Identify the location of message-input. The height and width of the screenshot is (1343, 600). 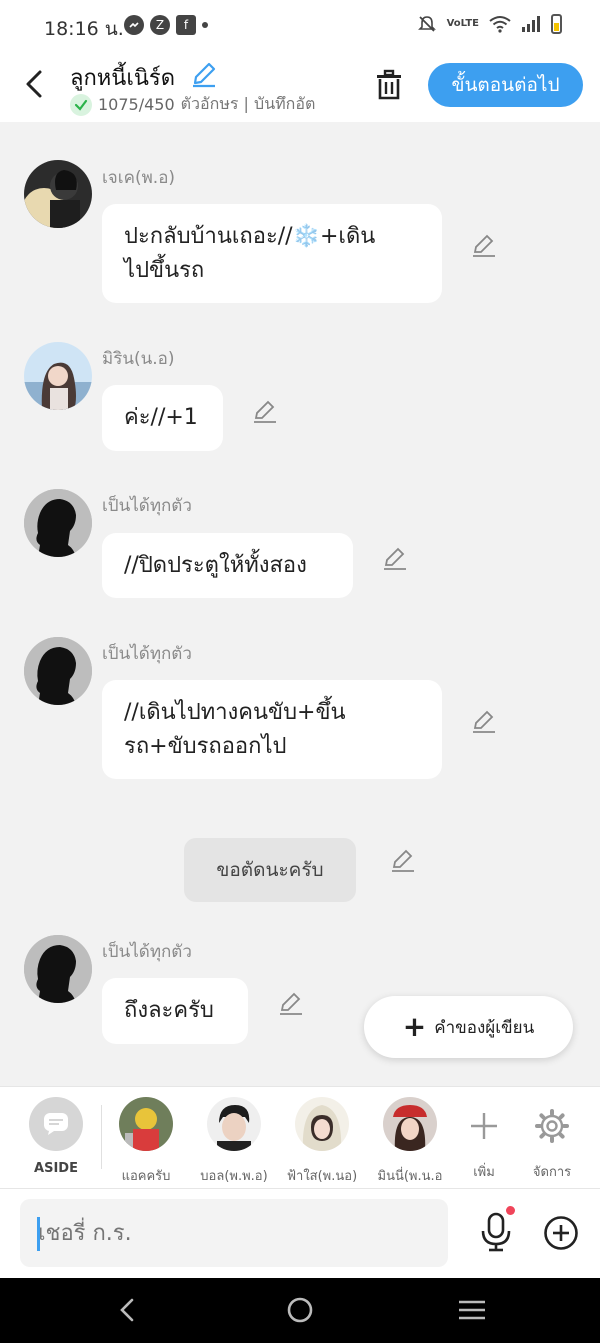
(234, 1233).